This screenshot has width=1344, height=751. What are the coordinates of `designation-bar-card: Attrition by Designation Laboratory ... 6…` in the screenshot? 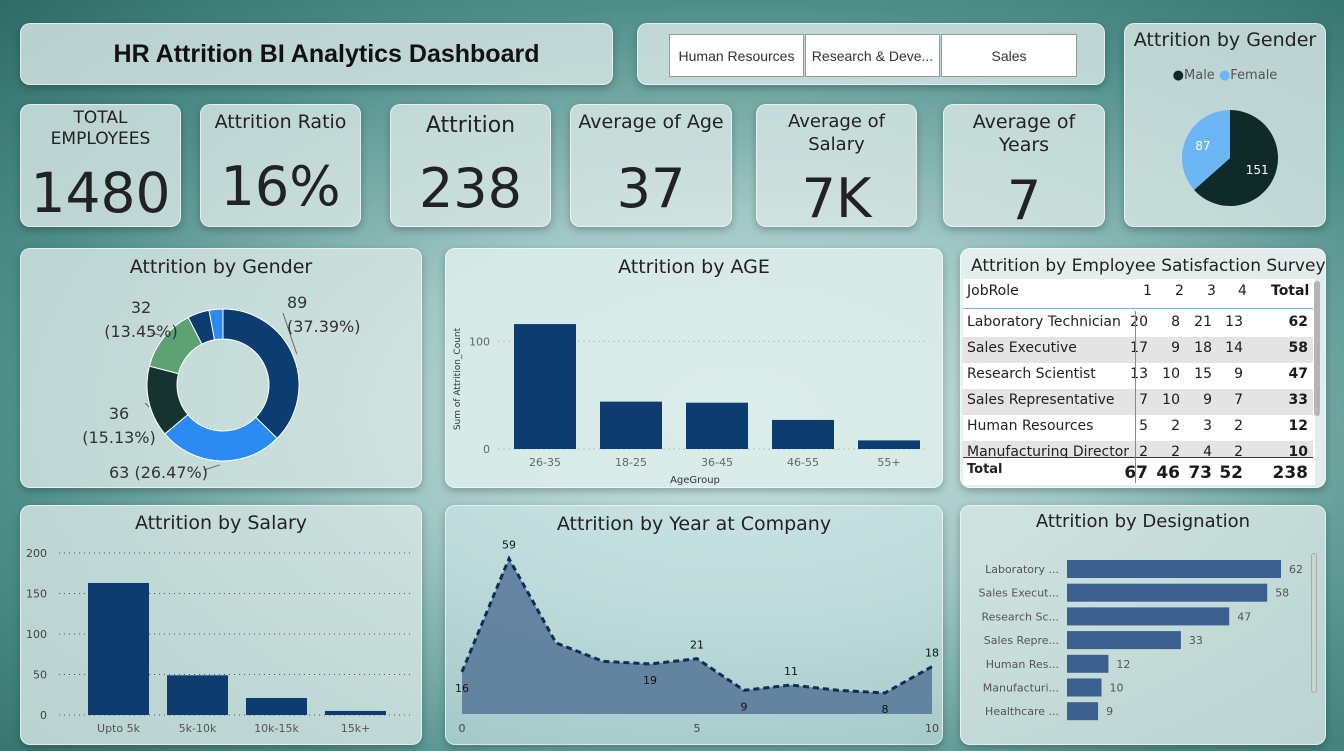 It's located at (1143, 625).